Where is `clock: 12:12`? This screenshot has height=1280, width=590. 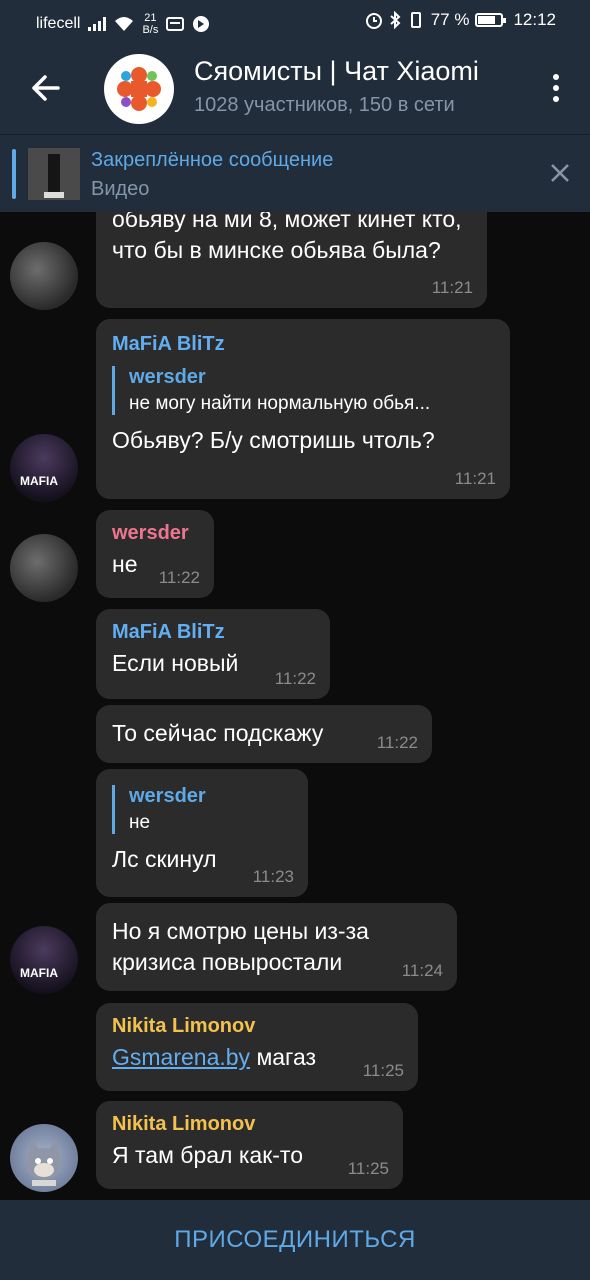
clock: 12:12 is located at coordinates (534, 19).